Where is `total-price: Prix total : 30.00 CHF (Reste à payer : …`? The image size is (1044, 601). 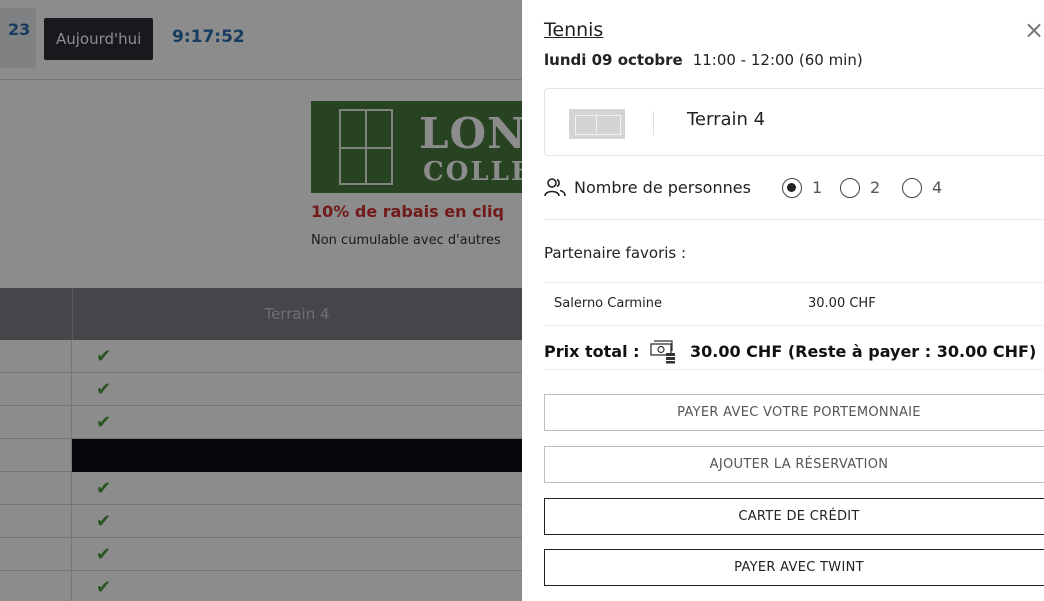 total-price: Prix total : 30.00 CHF (Reste à payer : … is located at coordinates (794, 354).